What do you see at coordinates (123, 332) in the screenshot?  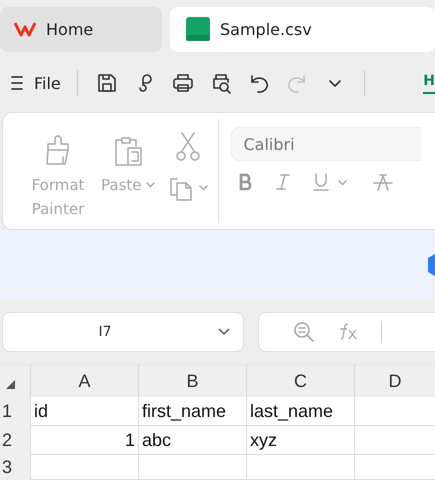 I see `name-box: I7` at bounding box center [123, 332].